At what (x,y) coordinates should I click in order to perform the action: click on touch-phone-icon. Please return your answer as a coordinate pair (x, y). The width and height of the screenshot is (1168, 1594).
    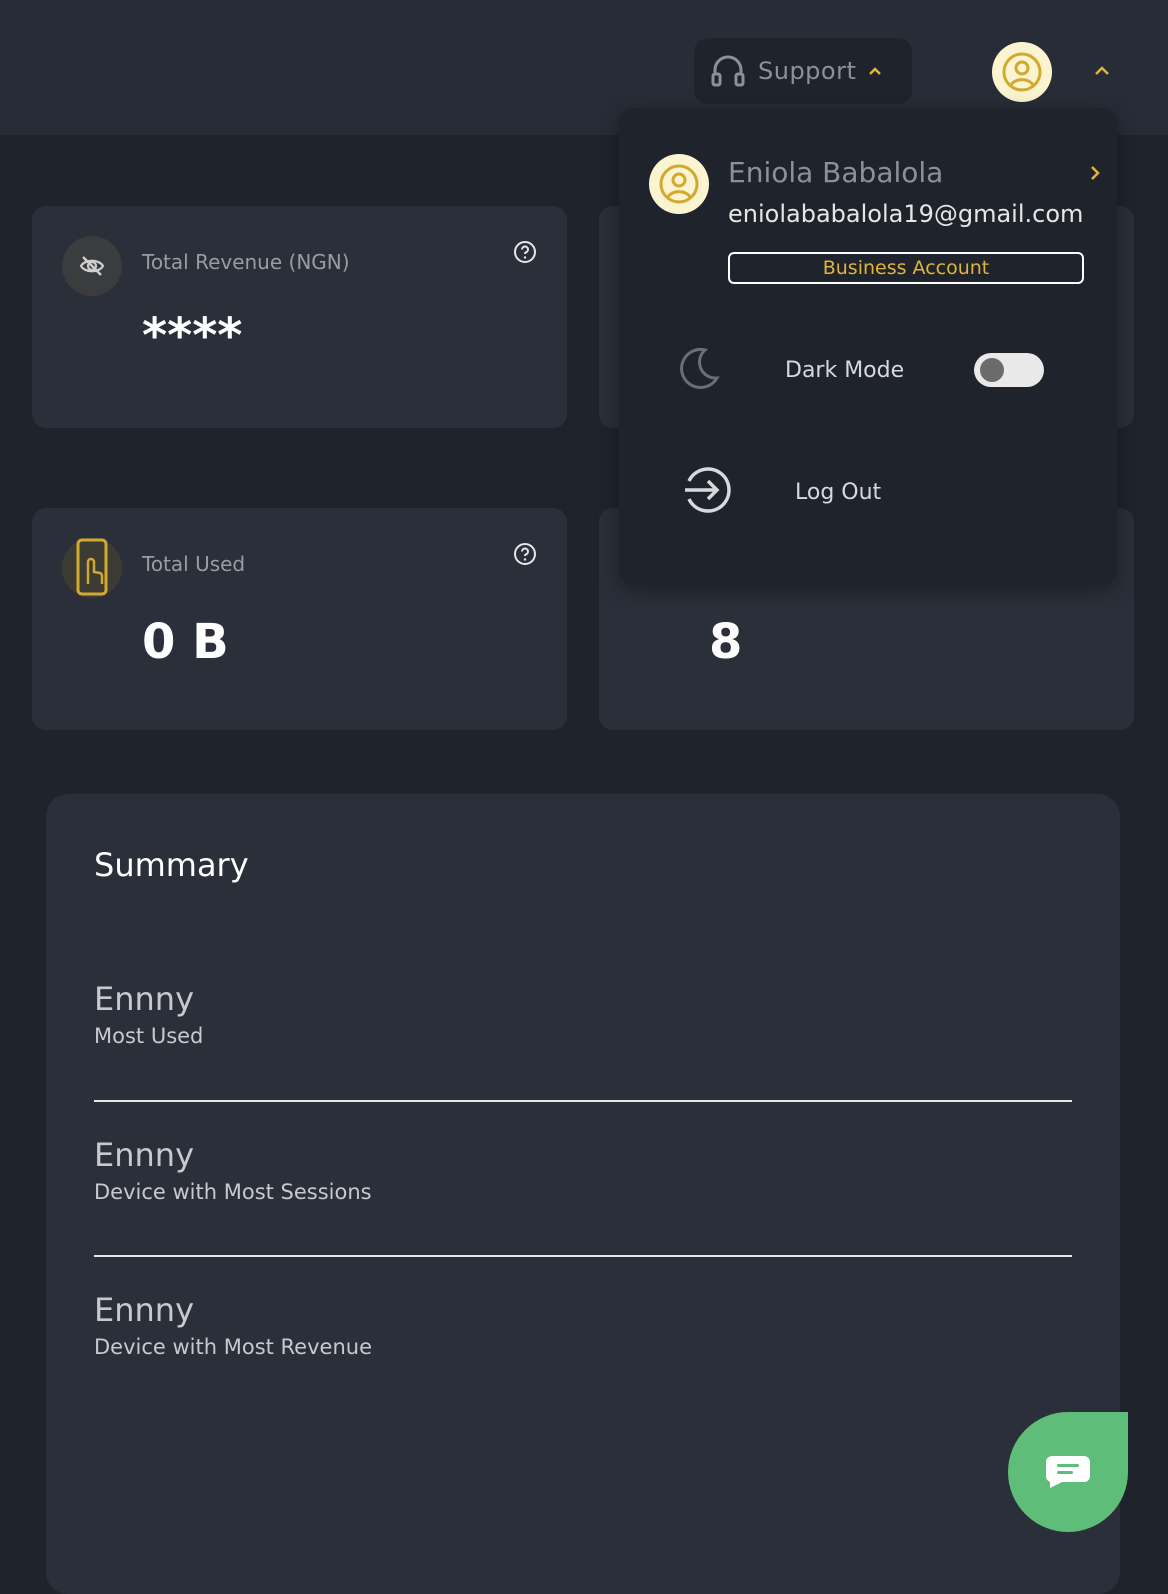
    Looking at the image, I should click on (92, 568).